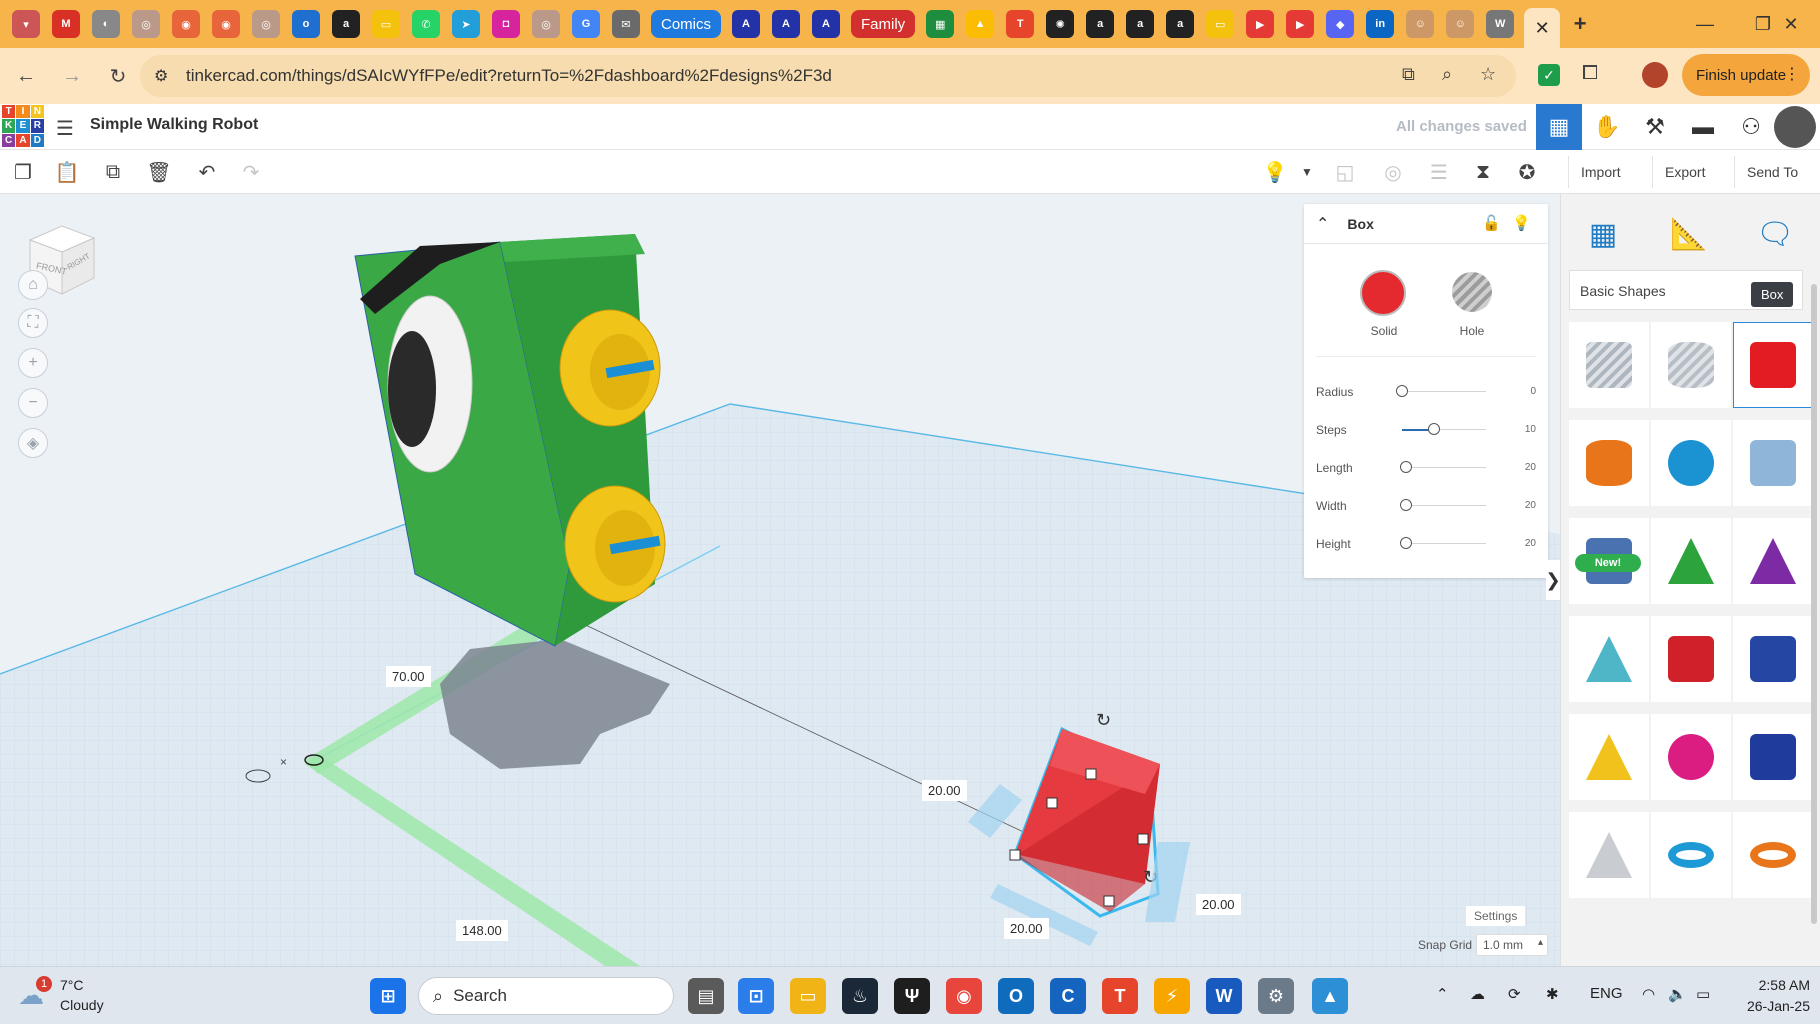 The width and height of the screenshot is (1820, 1024). Describe the element at coordinates (113, 172) in the screenshot. I see `duplicate-icon: ⧉` at that location.